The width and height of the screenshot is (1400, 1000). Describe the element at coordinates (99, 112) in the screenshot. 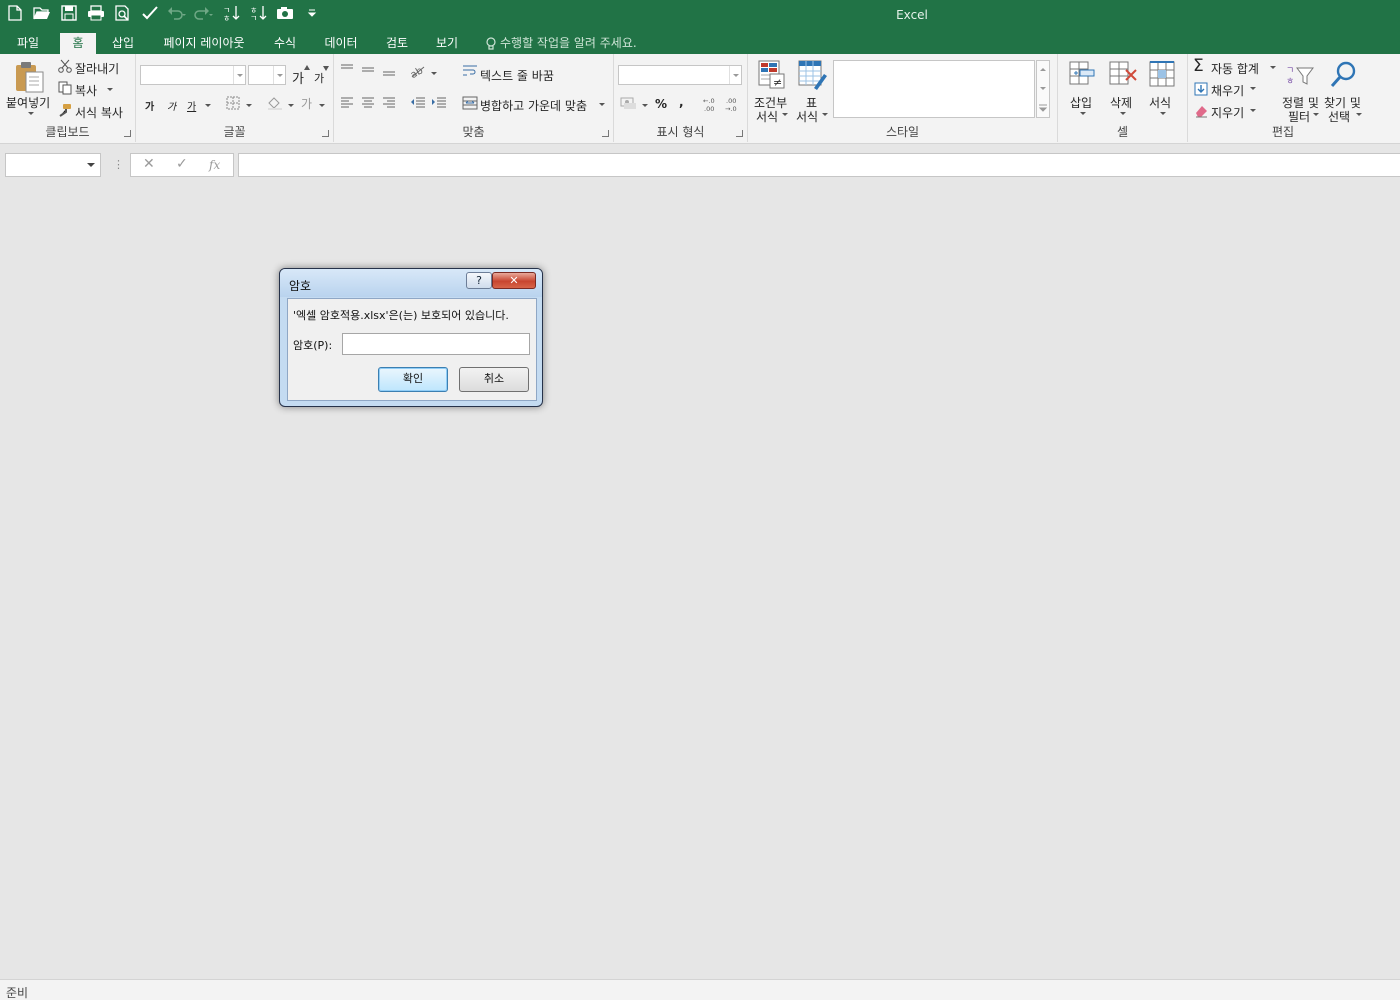

I see `format-painter-button: 서식 복사` at that location.